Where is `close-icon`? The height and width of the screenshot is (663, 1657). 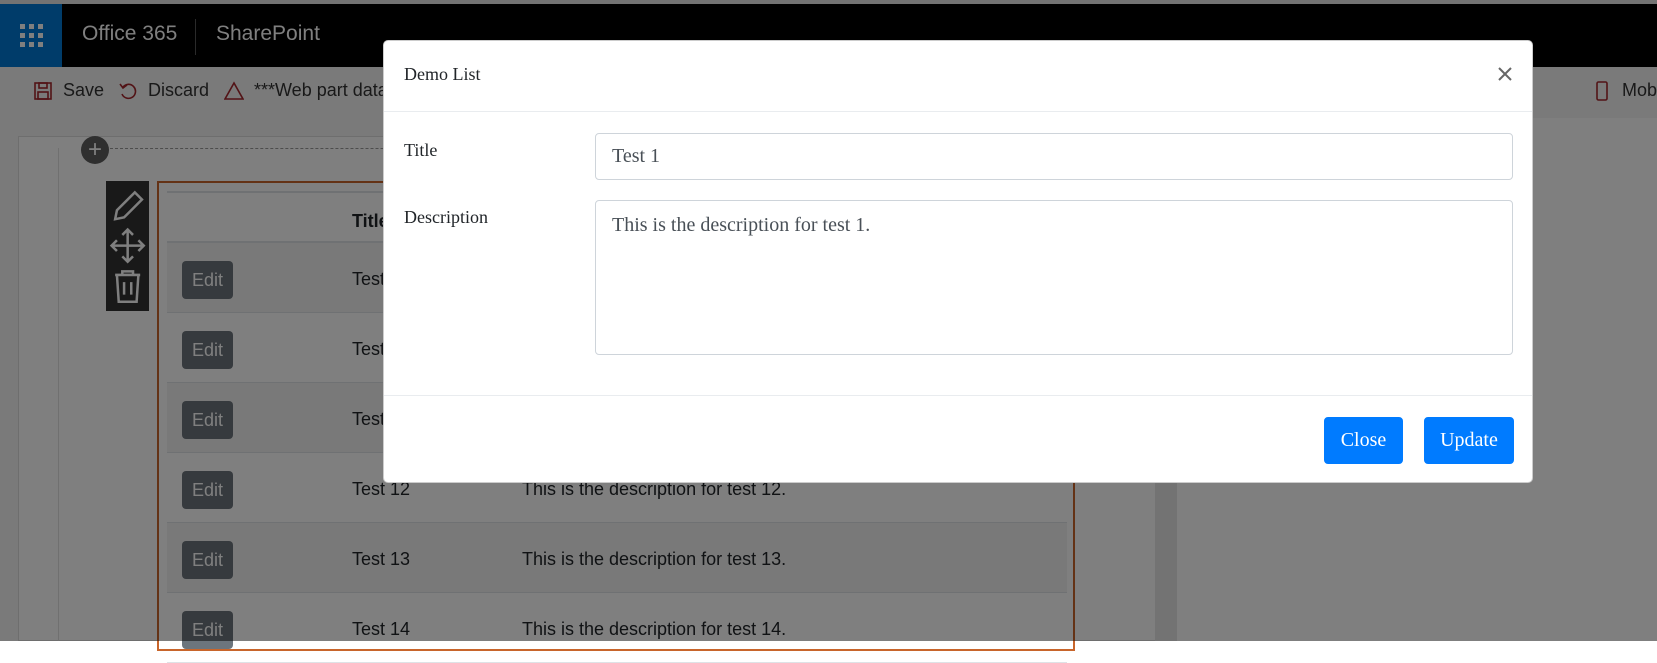 close-icon is located at coordinates (1505, 74).